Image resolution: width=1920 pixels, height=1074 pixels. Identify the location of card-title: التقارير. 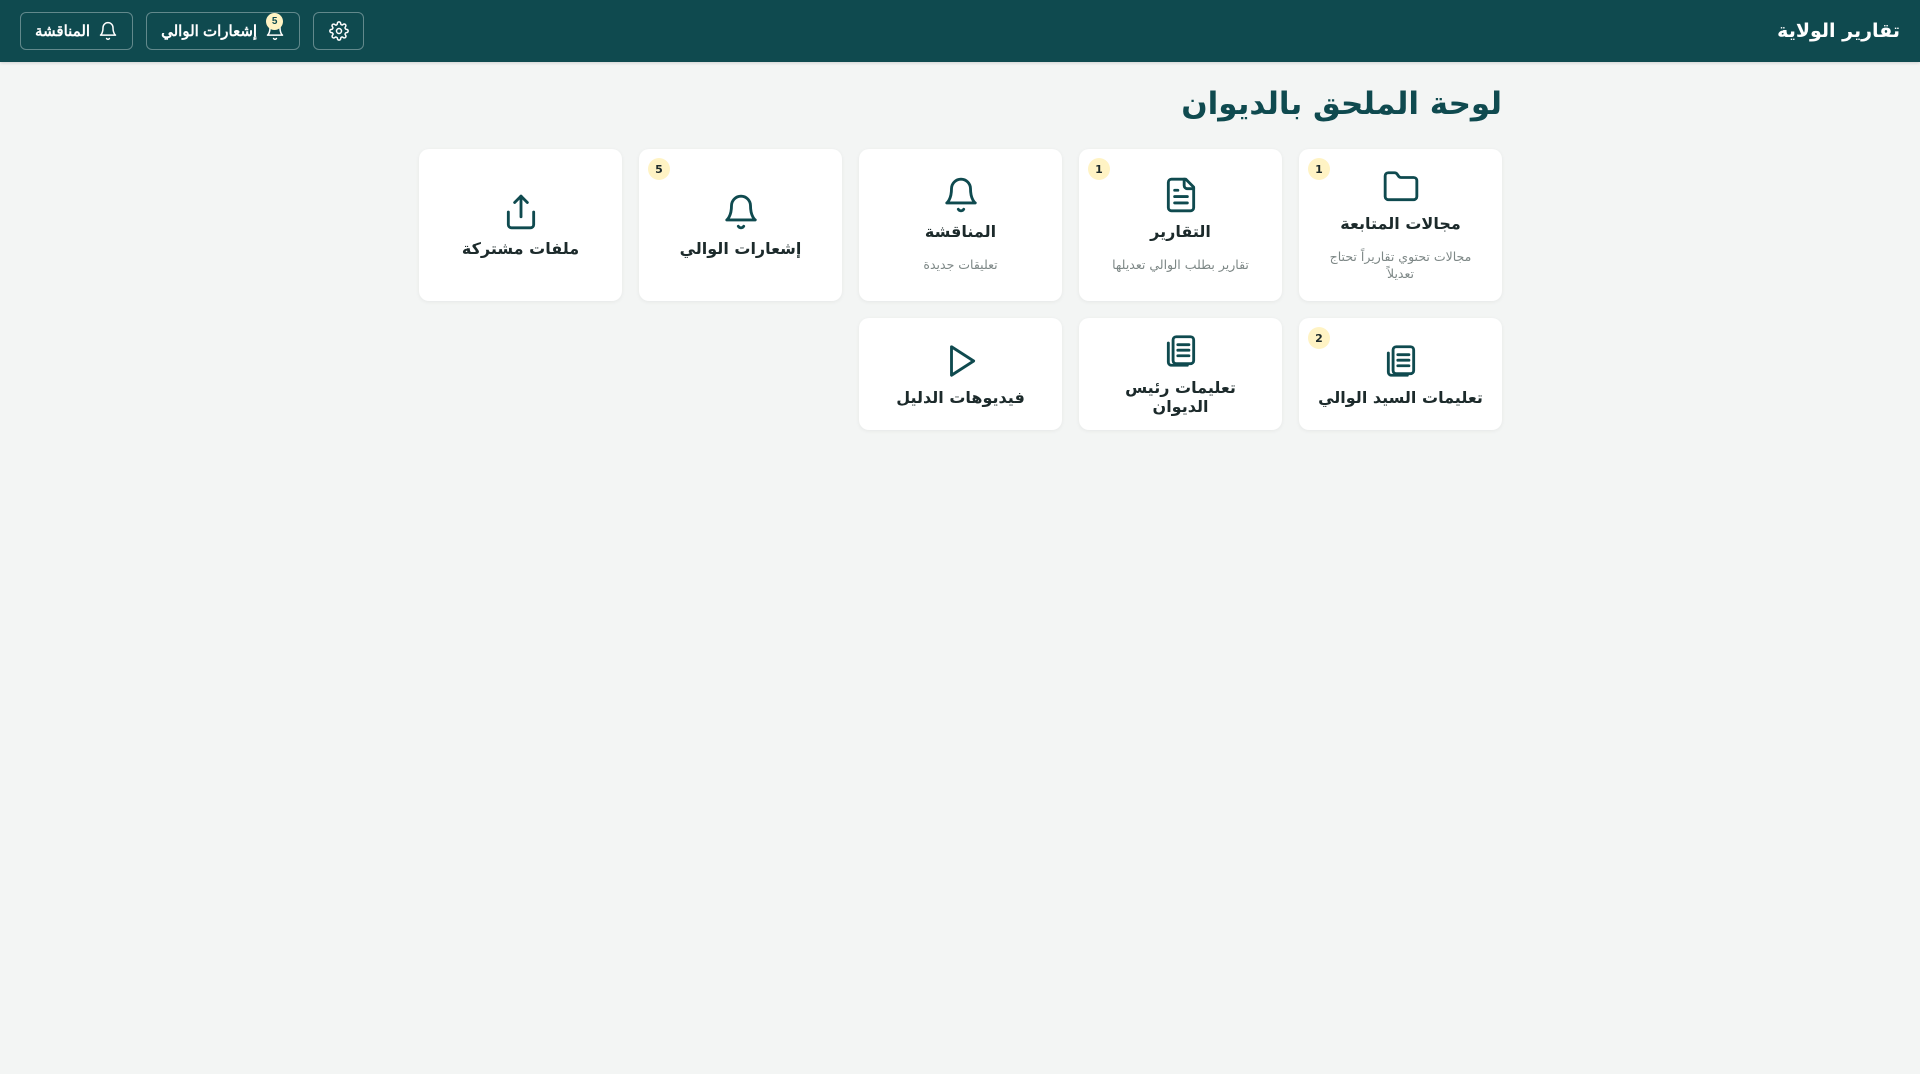
(1180, 232).